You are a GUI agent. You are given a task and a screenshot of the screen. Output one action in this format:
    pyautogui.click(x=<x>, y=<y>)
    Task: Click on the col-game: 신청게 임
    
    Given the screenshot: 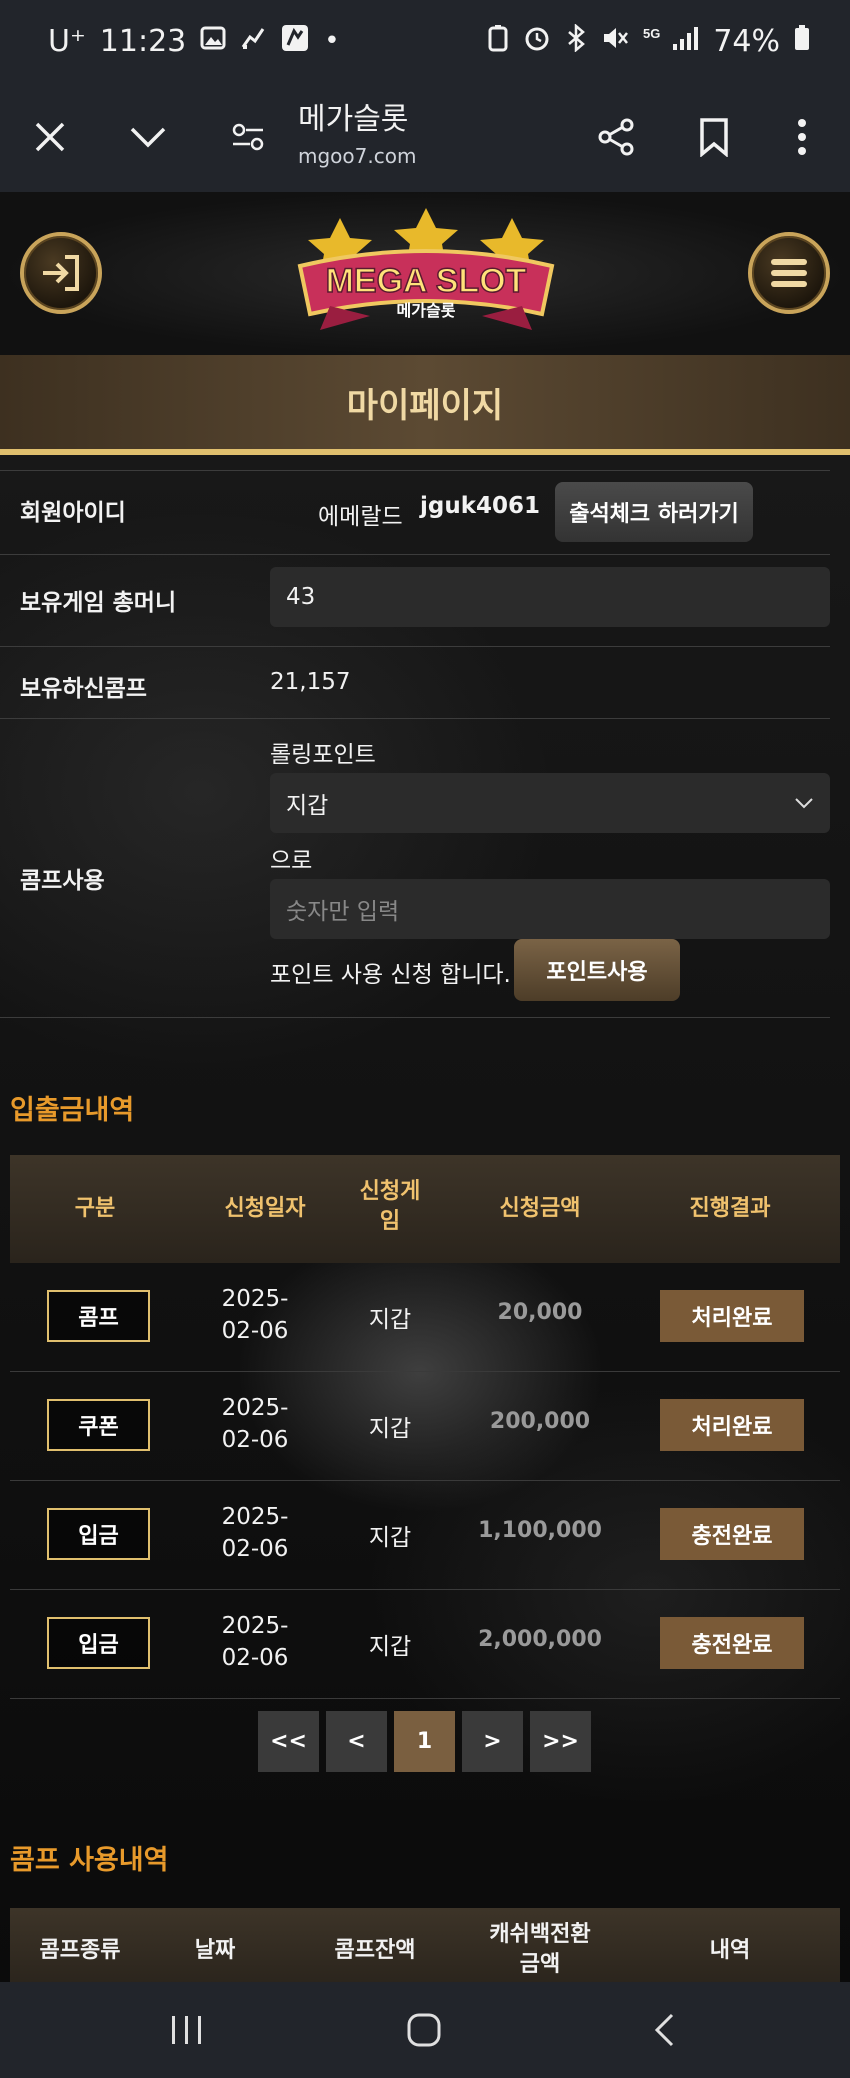 What is the action you would take?
    pyautogui.click(x=390, y=1207)
    